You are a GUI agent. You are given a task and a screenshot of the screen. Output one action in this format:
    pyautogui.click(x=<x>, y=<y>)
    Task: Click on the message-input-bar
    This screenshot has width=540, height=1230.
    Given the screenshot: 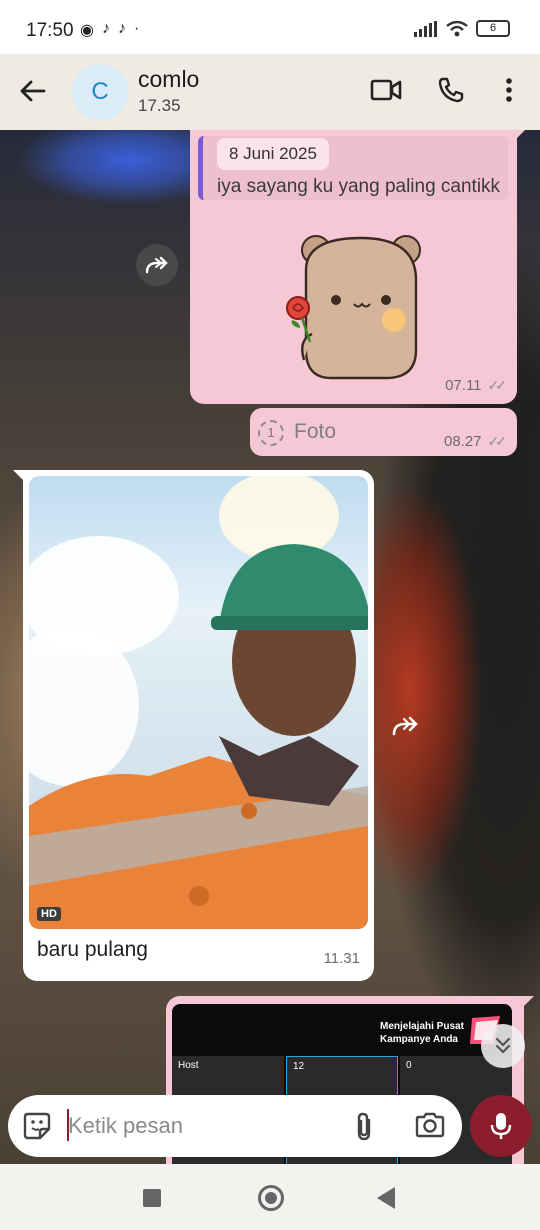 What is the action you would take?
    pyautogui.click(x=235, y=1126)
    